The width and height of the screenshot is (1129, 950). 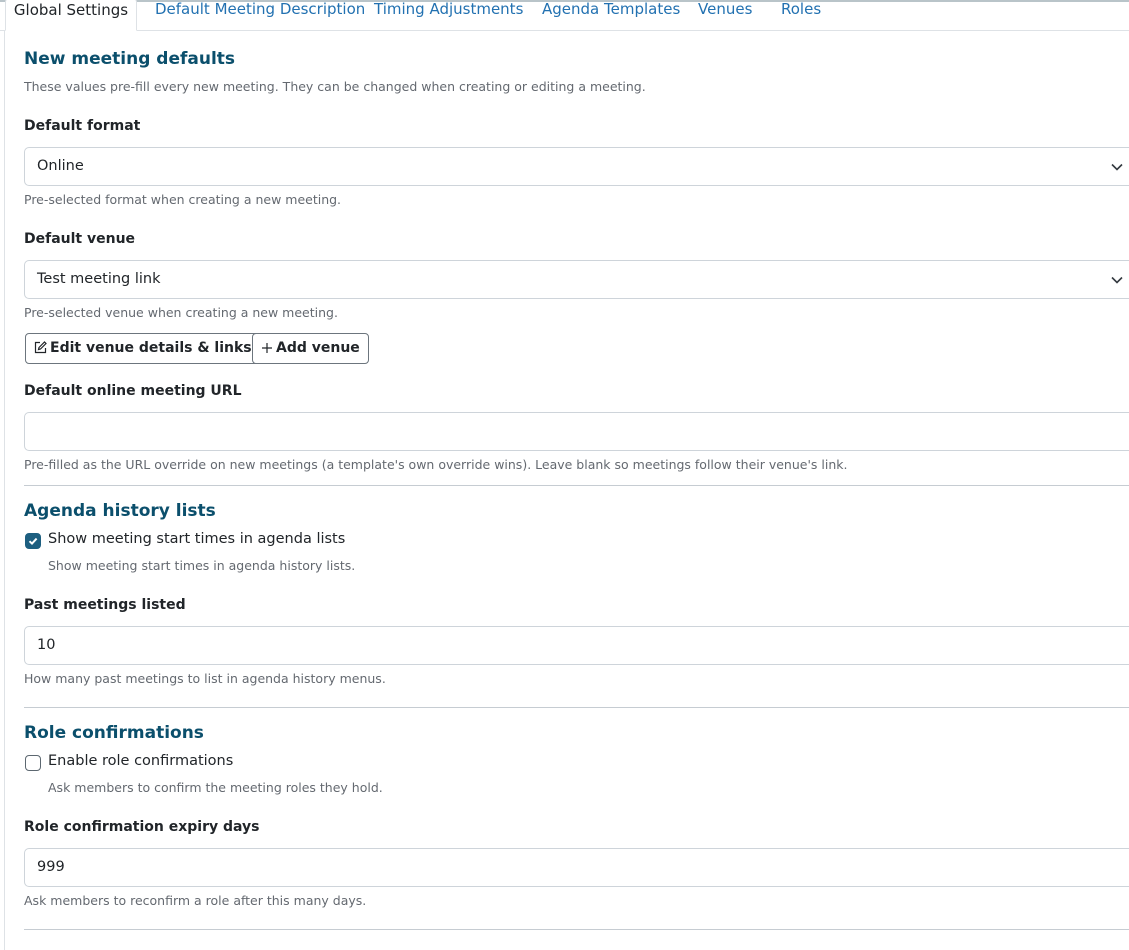 I want to click on section-heading-meeting-defaults: New meeting defaults, so click(x=130, y=59).